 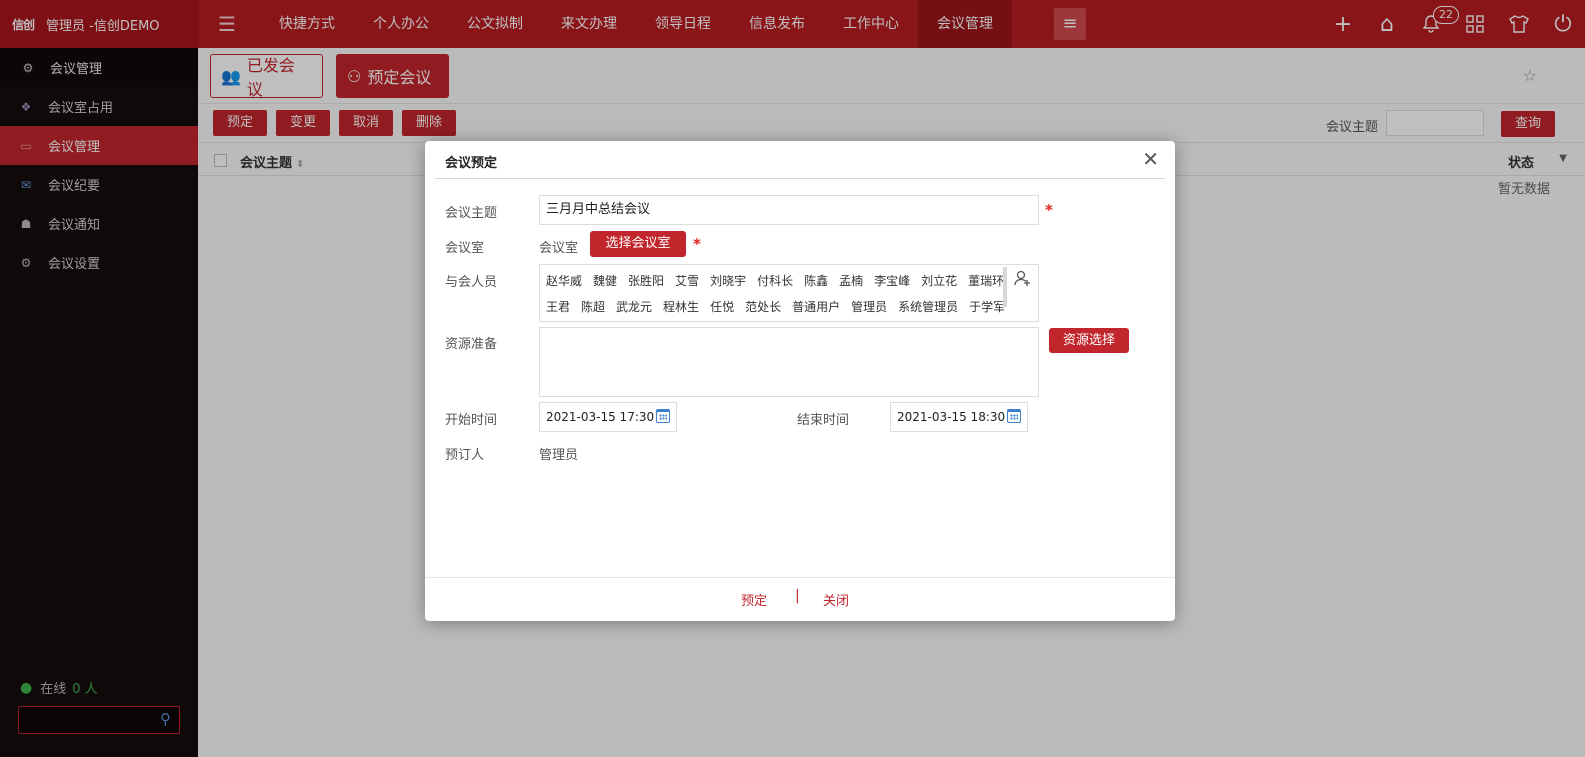 What do you see at coordinates (928, 307) in the screenshot?
I see `attendee-chip: 系统管理员` at bounding box center [928, 307].